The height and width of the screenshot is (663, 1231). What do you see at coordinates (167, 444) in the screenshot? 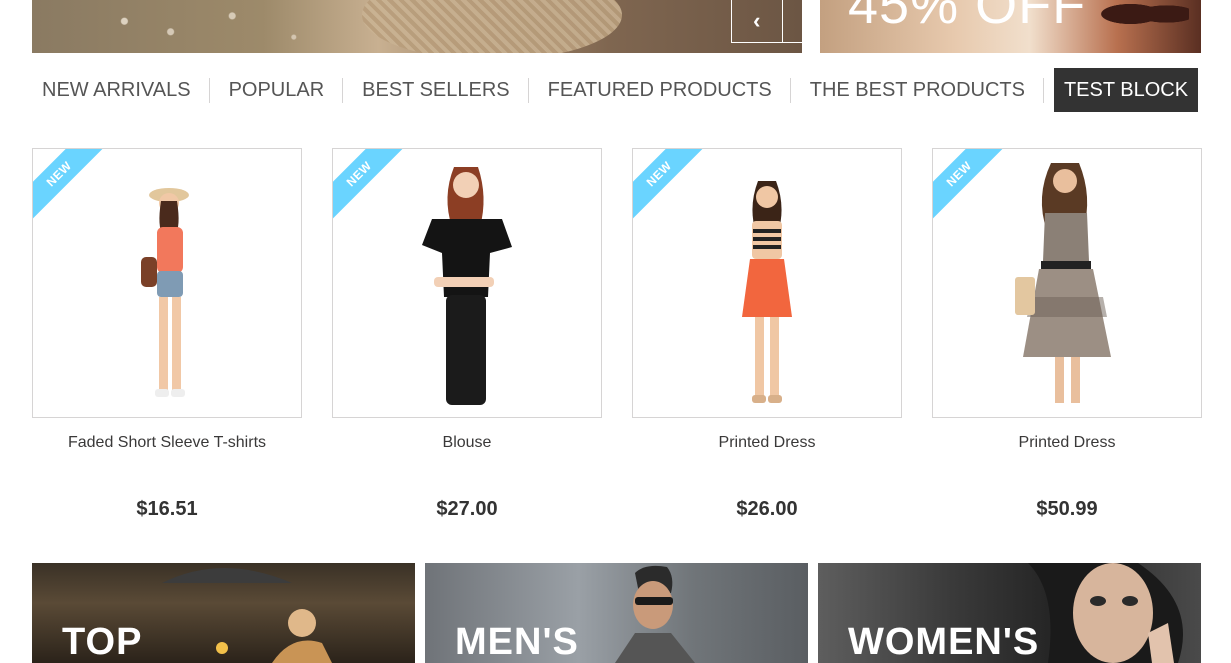
I see `product-name: Faded Short Sleeve T-shirts` at bounding box center [167, 444].